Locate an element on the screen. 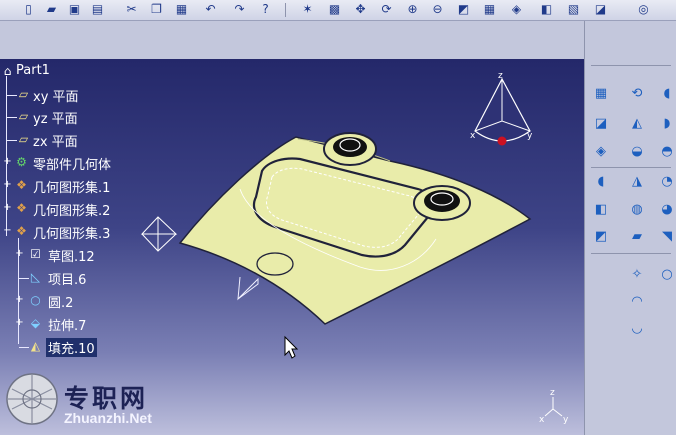 Image resolution: width=676 pixels, height=435 pixels. tree-item-label: 零部件几何体 is located at coordinates (72, 165).